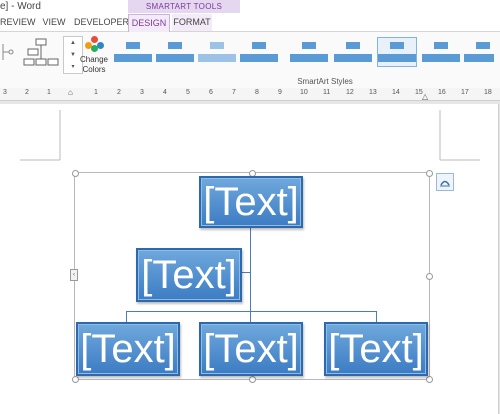 This screenshot has height=414, width=500. I want to click on smartart-style-7-selected, so click(397, 52).